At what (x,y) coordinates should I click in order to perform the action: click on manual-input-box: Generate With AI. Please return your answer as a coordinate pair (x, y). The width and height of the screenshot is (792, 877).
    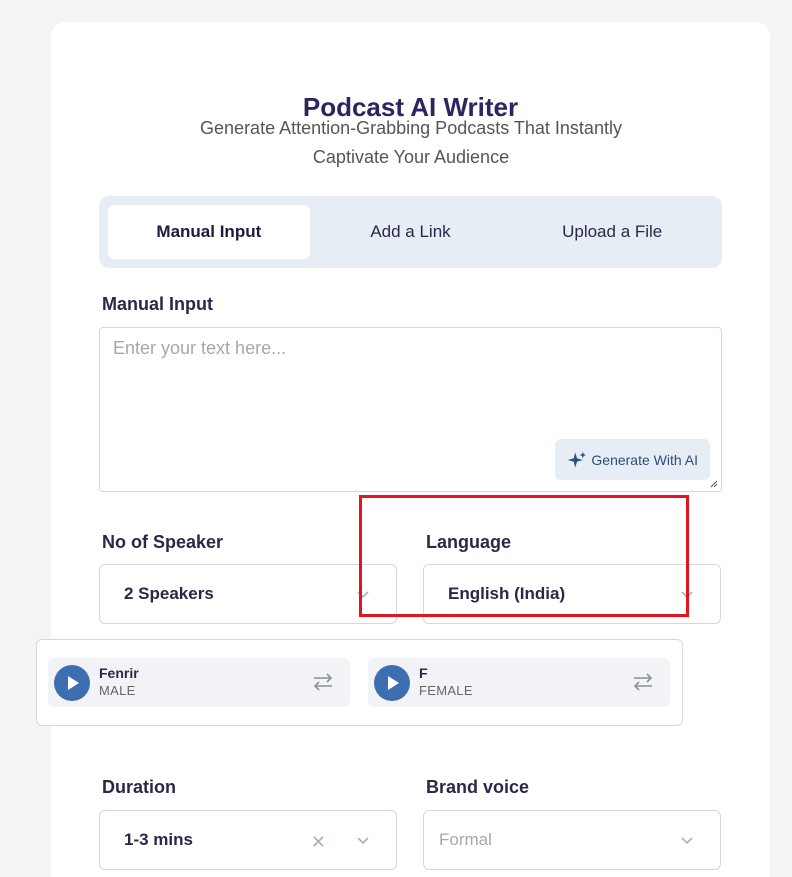
    Looking at the image, I should click on (410, 409).